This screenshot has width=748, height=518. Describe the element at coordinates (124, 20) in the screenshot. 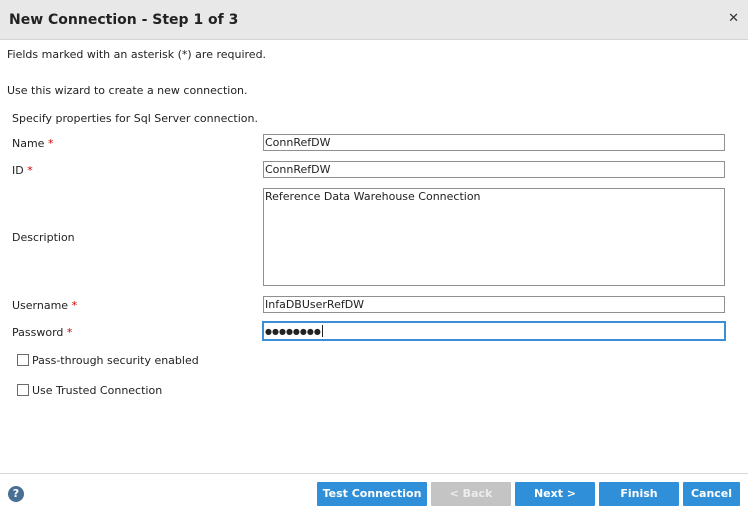

I see `dialog-title: New Connection - Step 1 of 3` at that location.